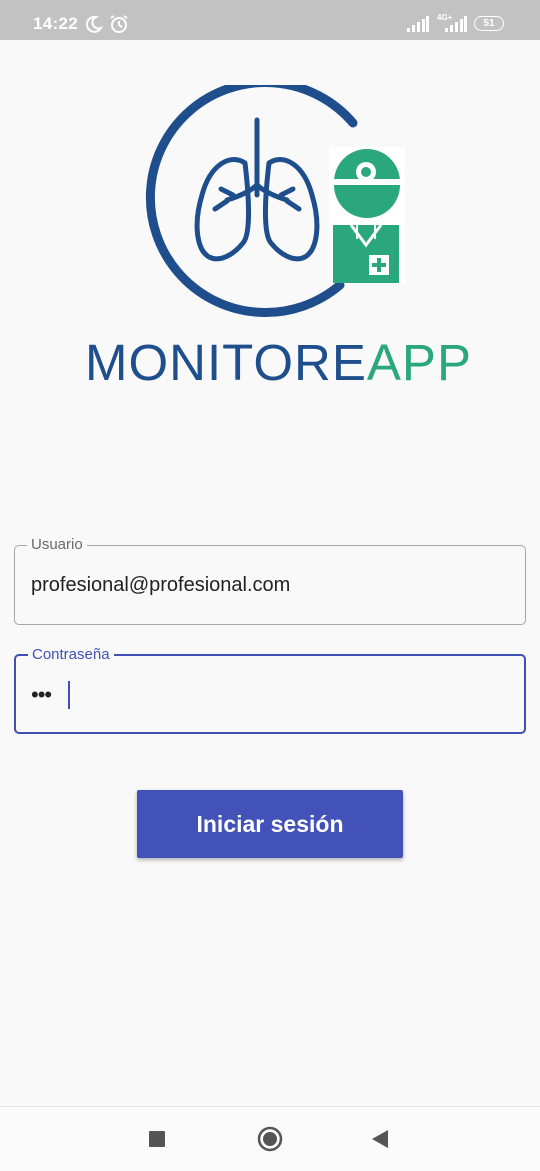 The height and width of the screenshot is (1171, 540). Describe the element at coordinates (55, 23) in the screenshot. I see `status-time: 14:22` at that location.